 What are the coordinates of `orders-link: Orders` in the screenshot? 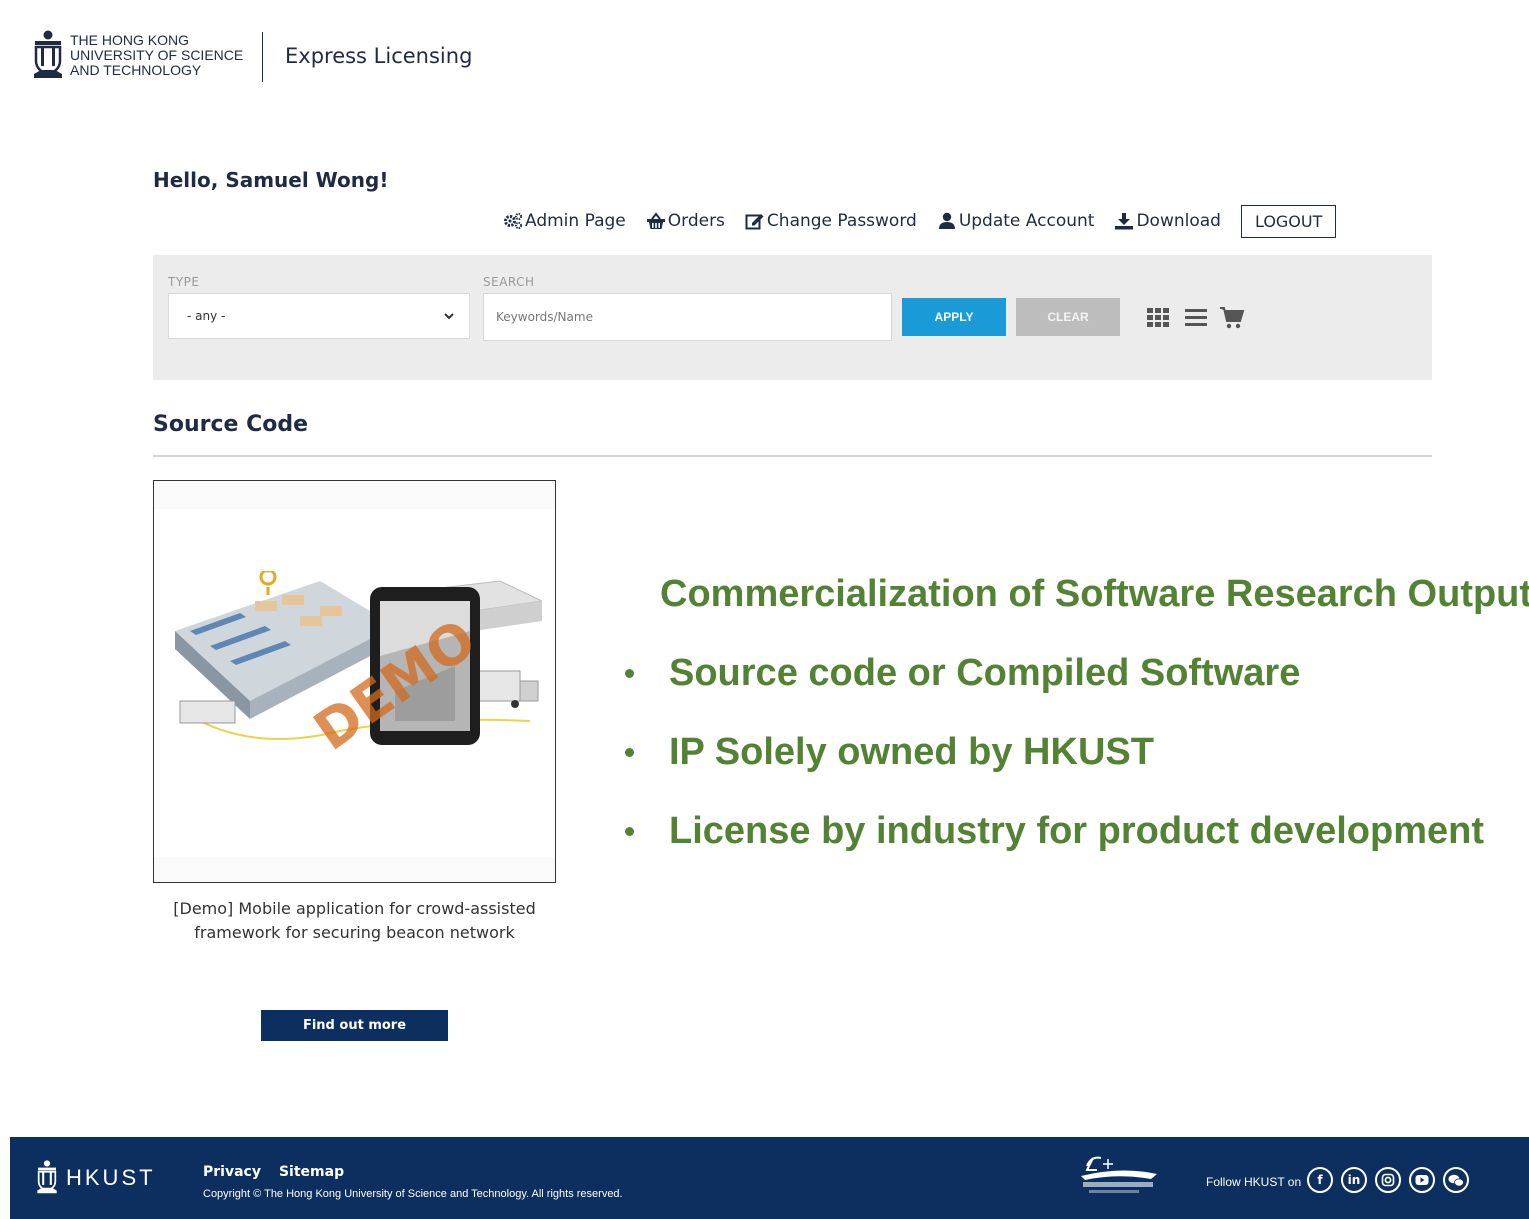 It's located at (685, 221).